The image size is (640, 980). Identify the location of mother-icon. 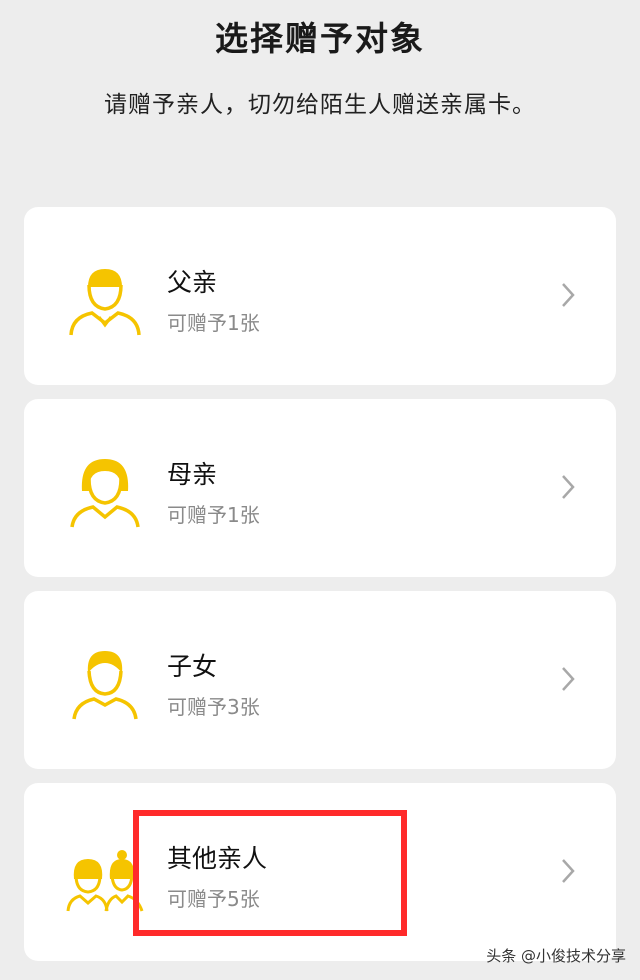
(105, 493).